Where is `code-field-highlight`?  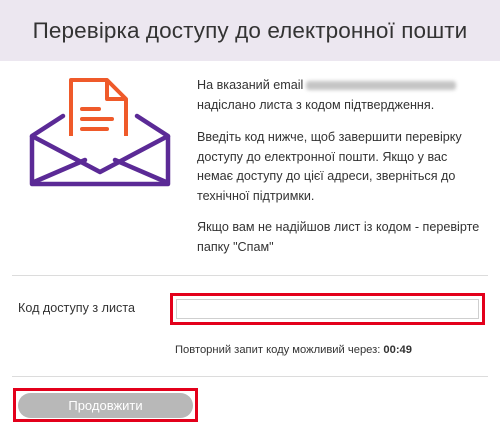 code-field-highlight is located at coordinates (327, 309).